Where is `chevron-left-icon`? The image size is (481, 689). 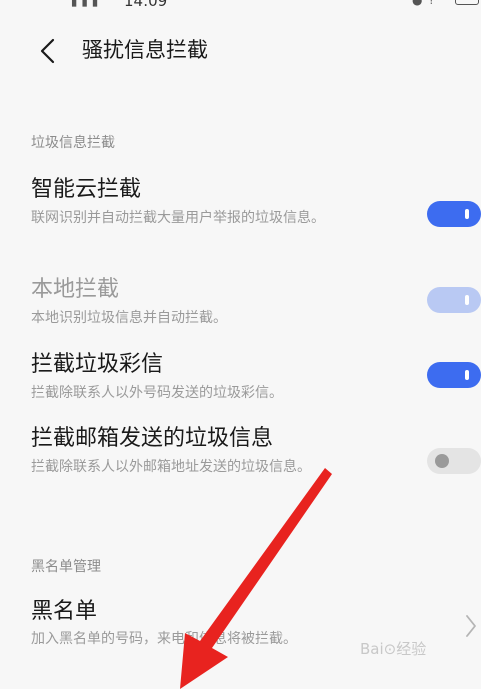
chevron-left-icon is located at coordinates (47, 51).